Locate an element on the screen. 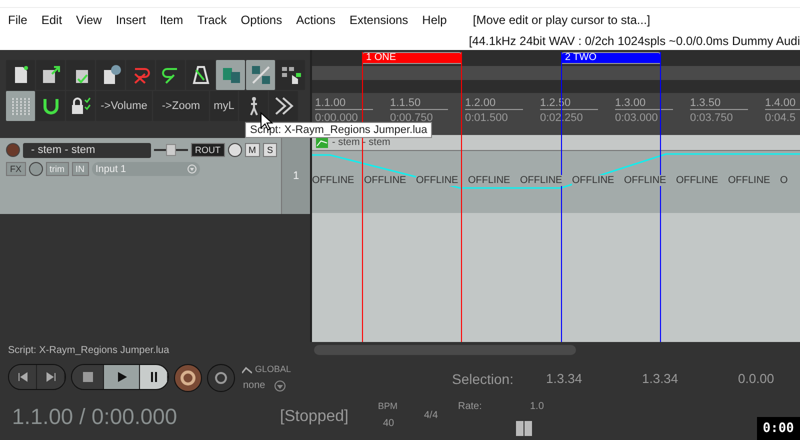  rate-value: 1.0 is located at coordinates (537, 406).